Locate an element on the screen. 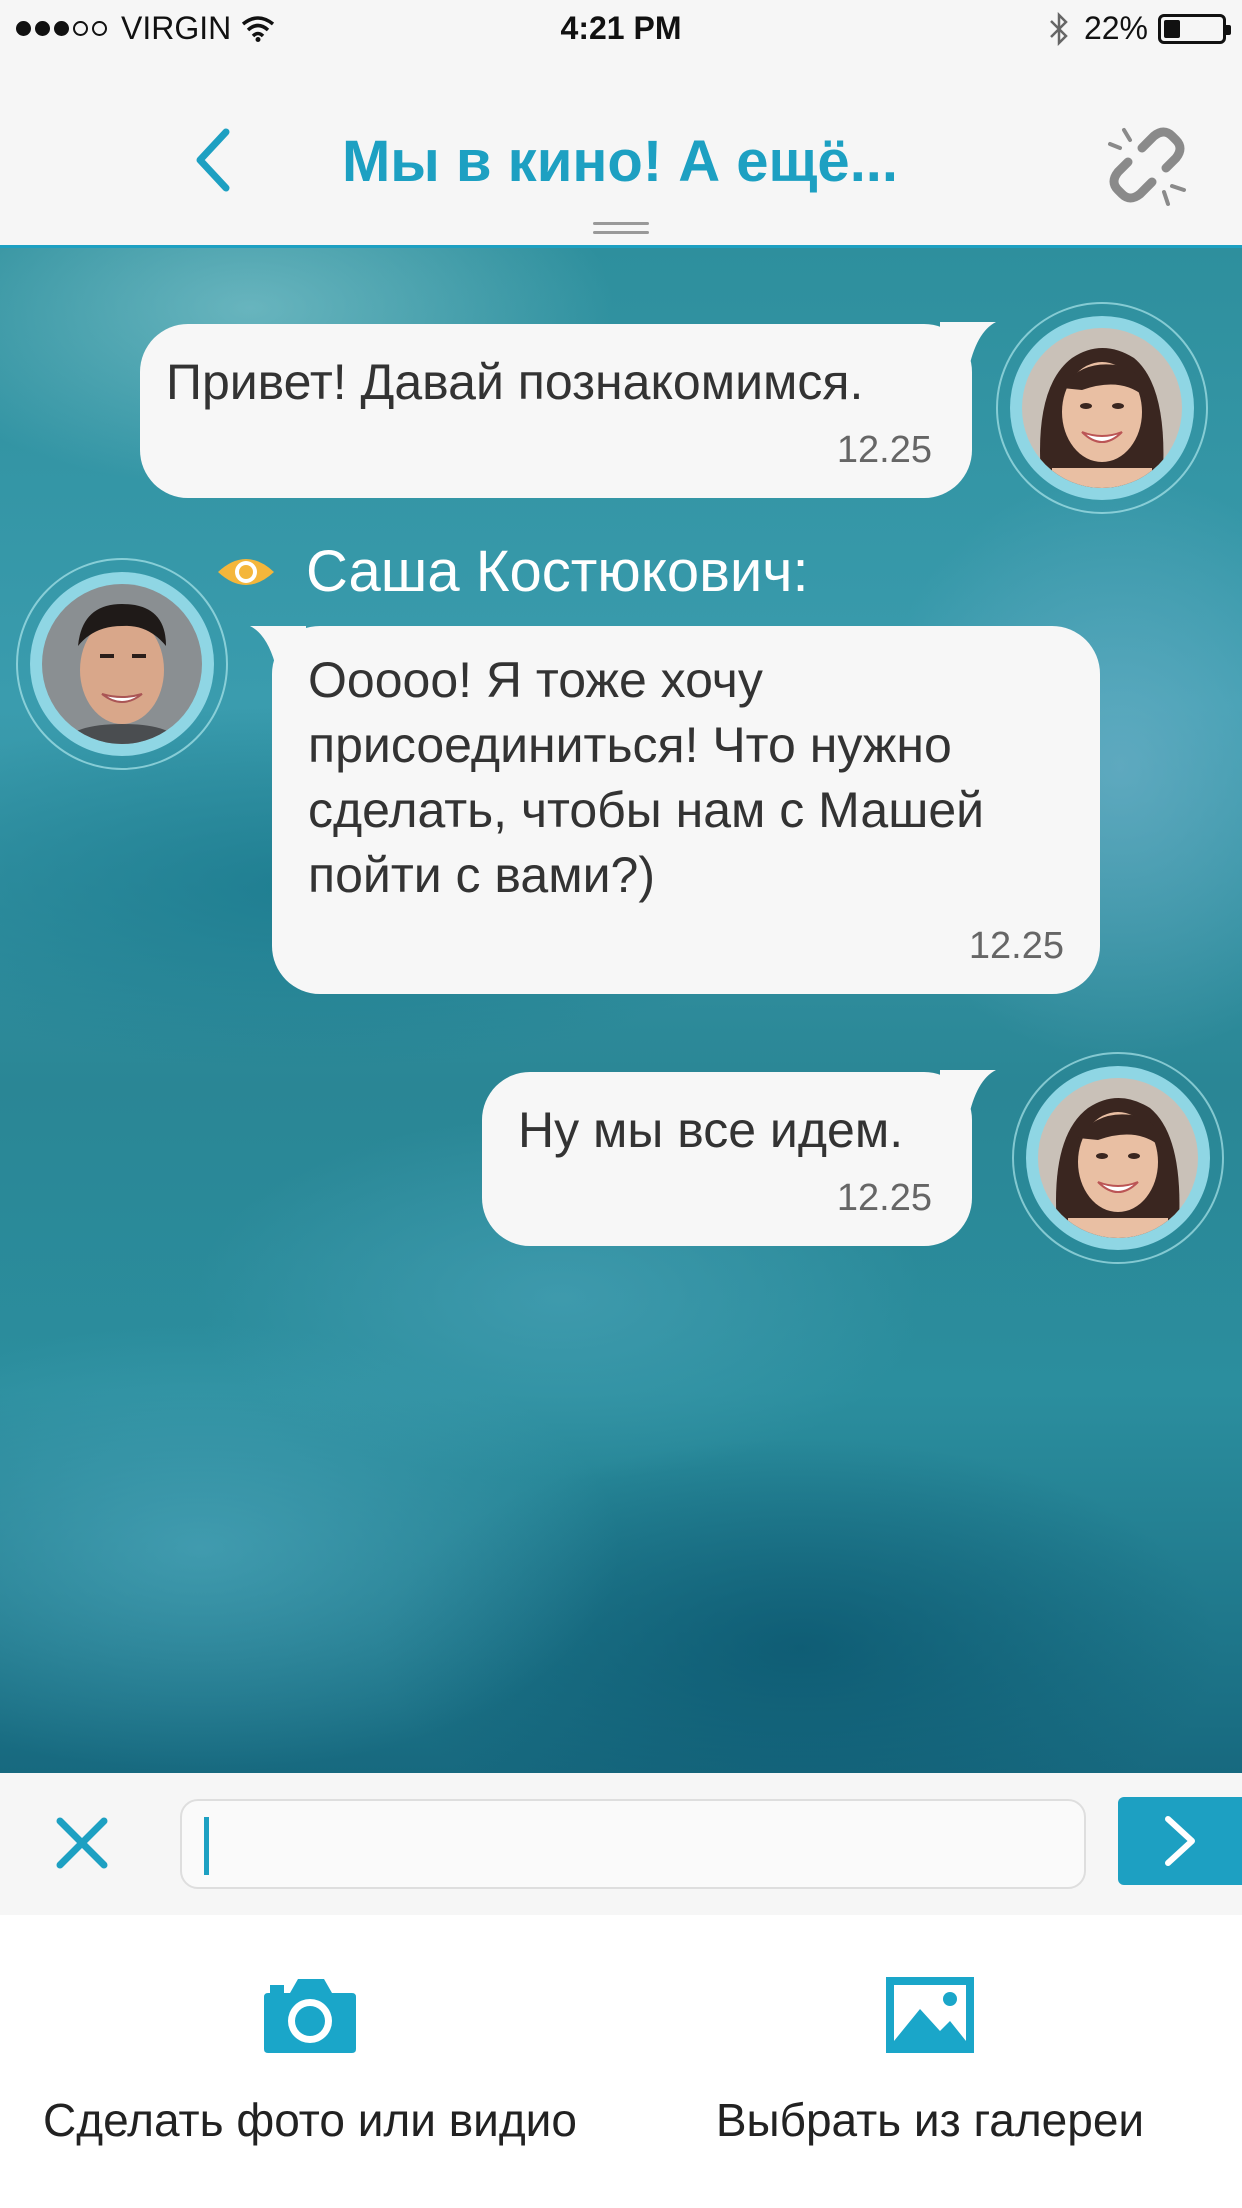 The width and height of the screenshot is (1242, 2208). sender-row: Саша Костюкович: is located at coordinates (512, 571).